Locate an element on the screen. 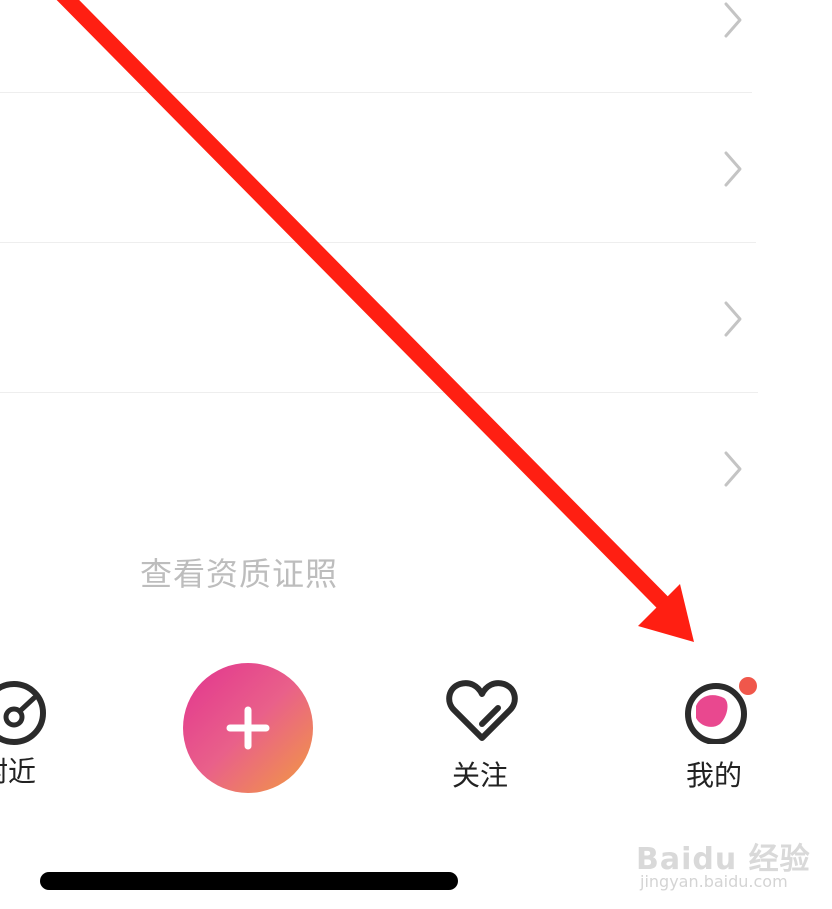 This screenshot has width=832, height=909. plus-icon is located at coordinates (248, 728).